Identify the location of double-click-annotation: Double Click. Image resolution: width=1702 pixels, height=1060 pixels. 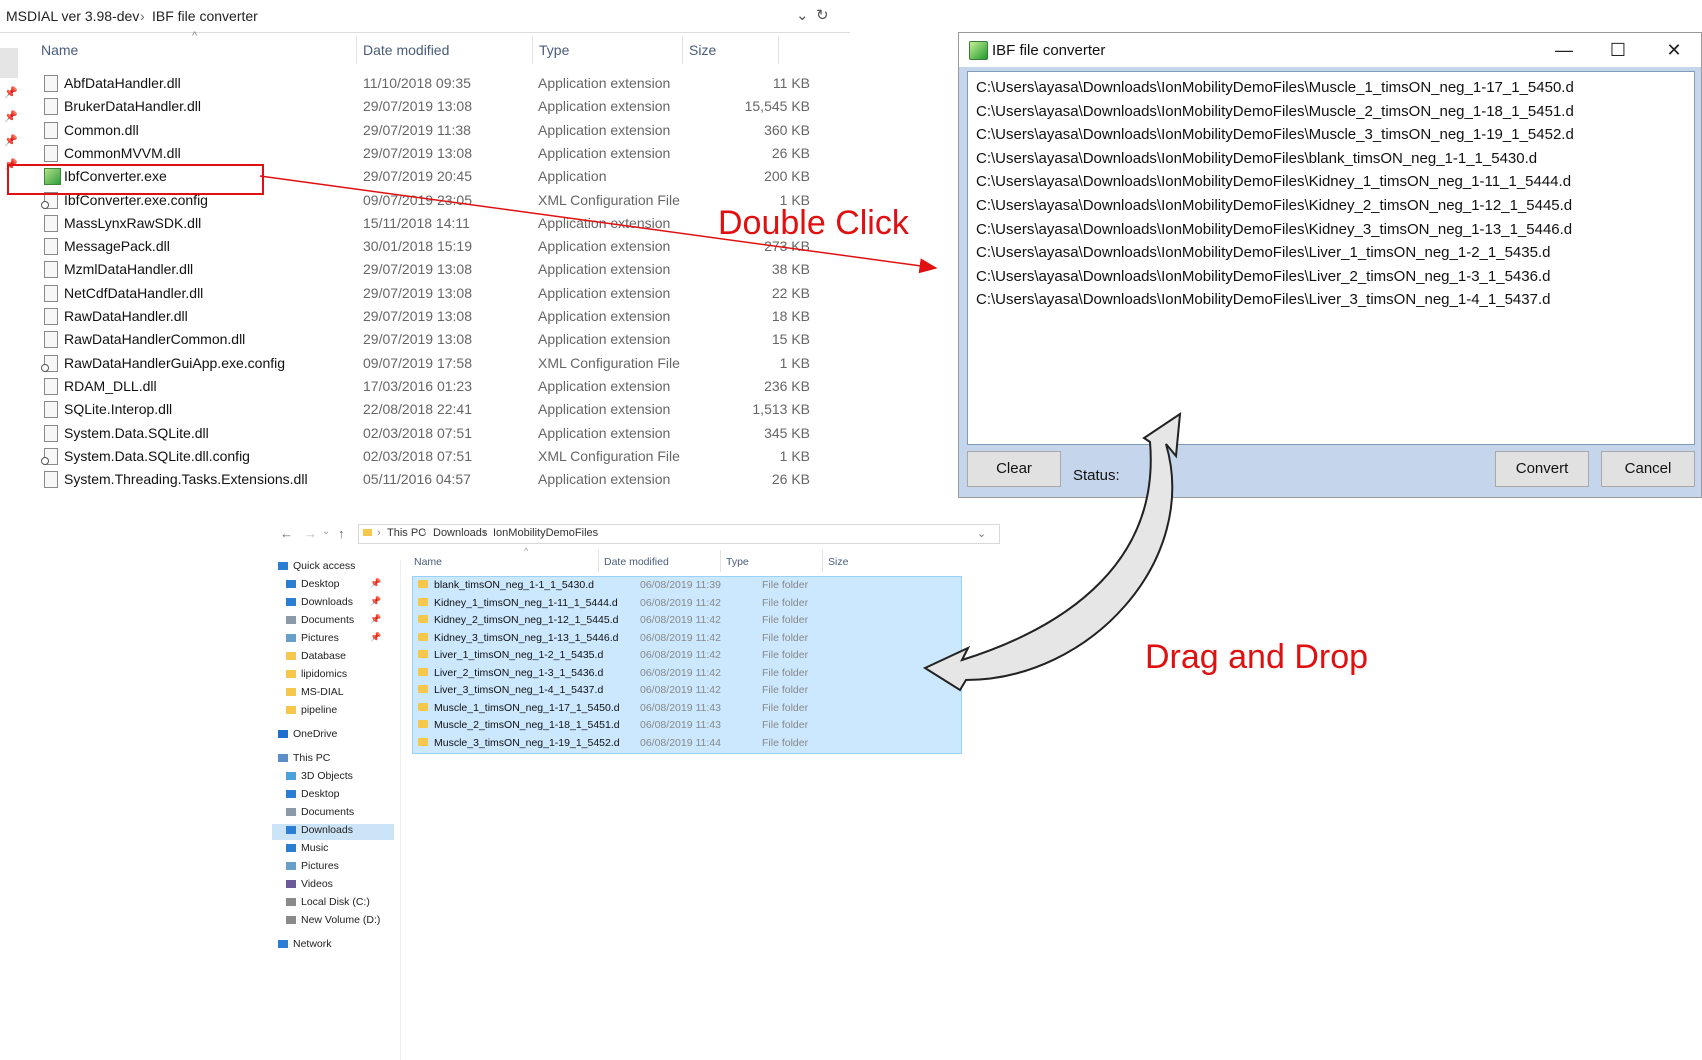
(813, 223).